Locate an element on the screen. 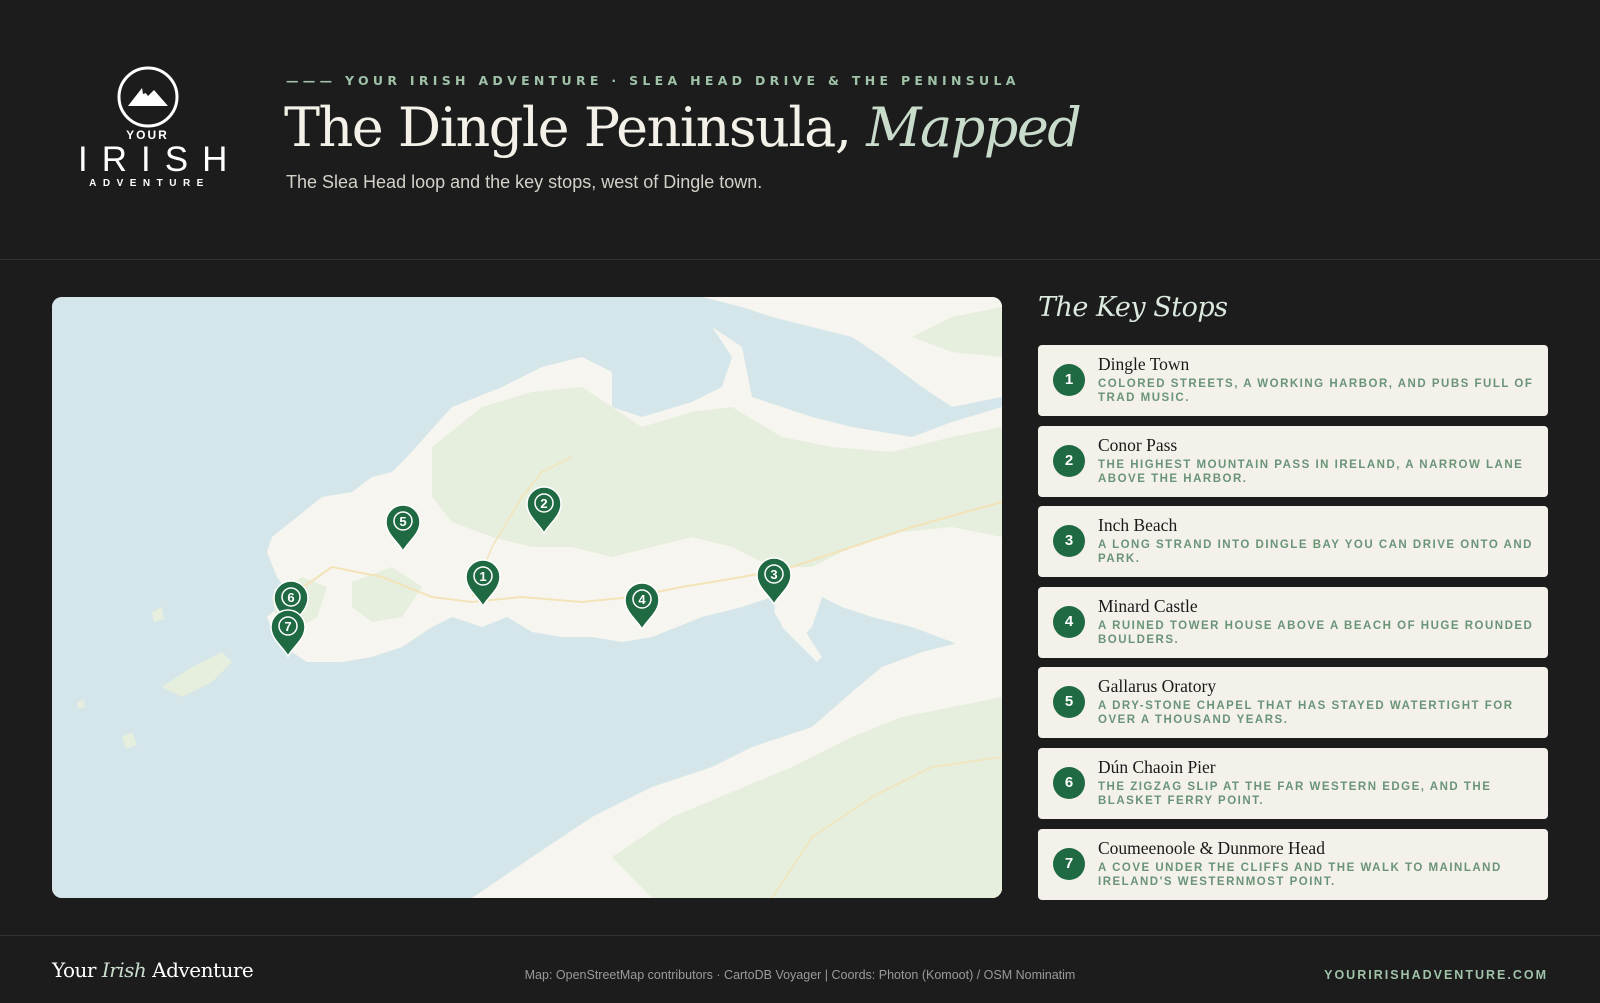  map-marker-number: 5 is located at coordinates (402, 521).